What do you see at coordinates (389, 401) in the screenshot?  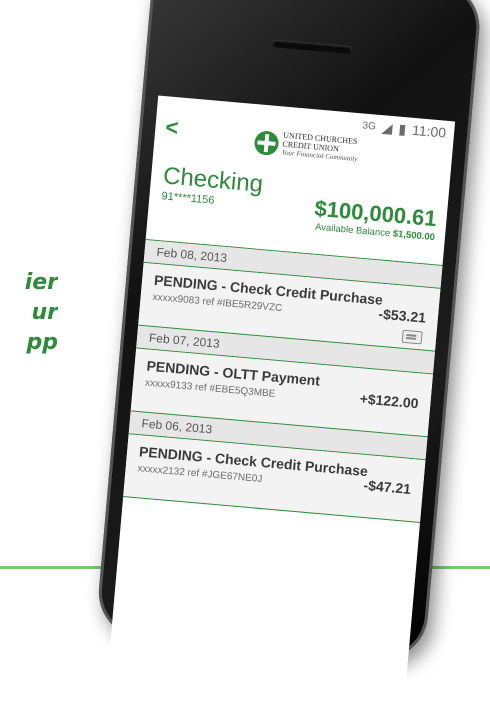 I see `transaction-amount: +$122.00` at bounding box center [389, 401].